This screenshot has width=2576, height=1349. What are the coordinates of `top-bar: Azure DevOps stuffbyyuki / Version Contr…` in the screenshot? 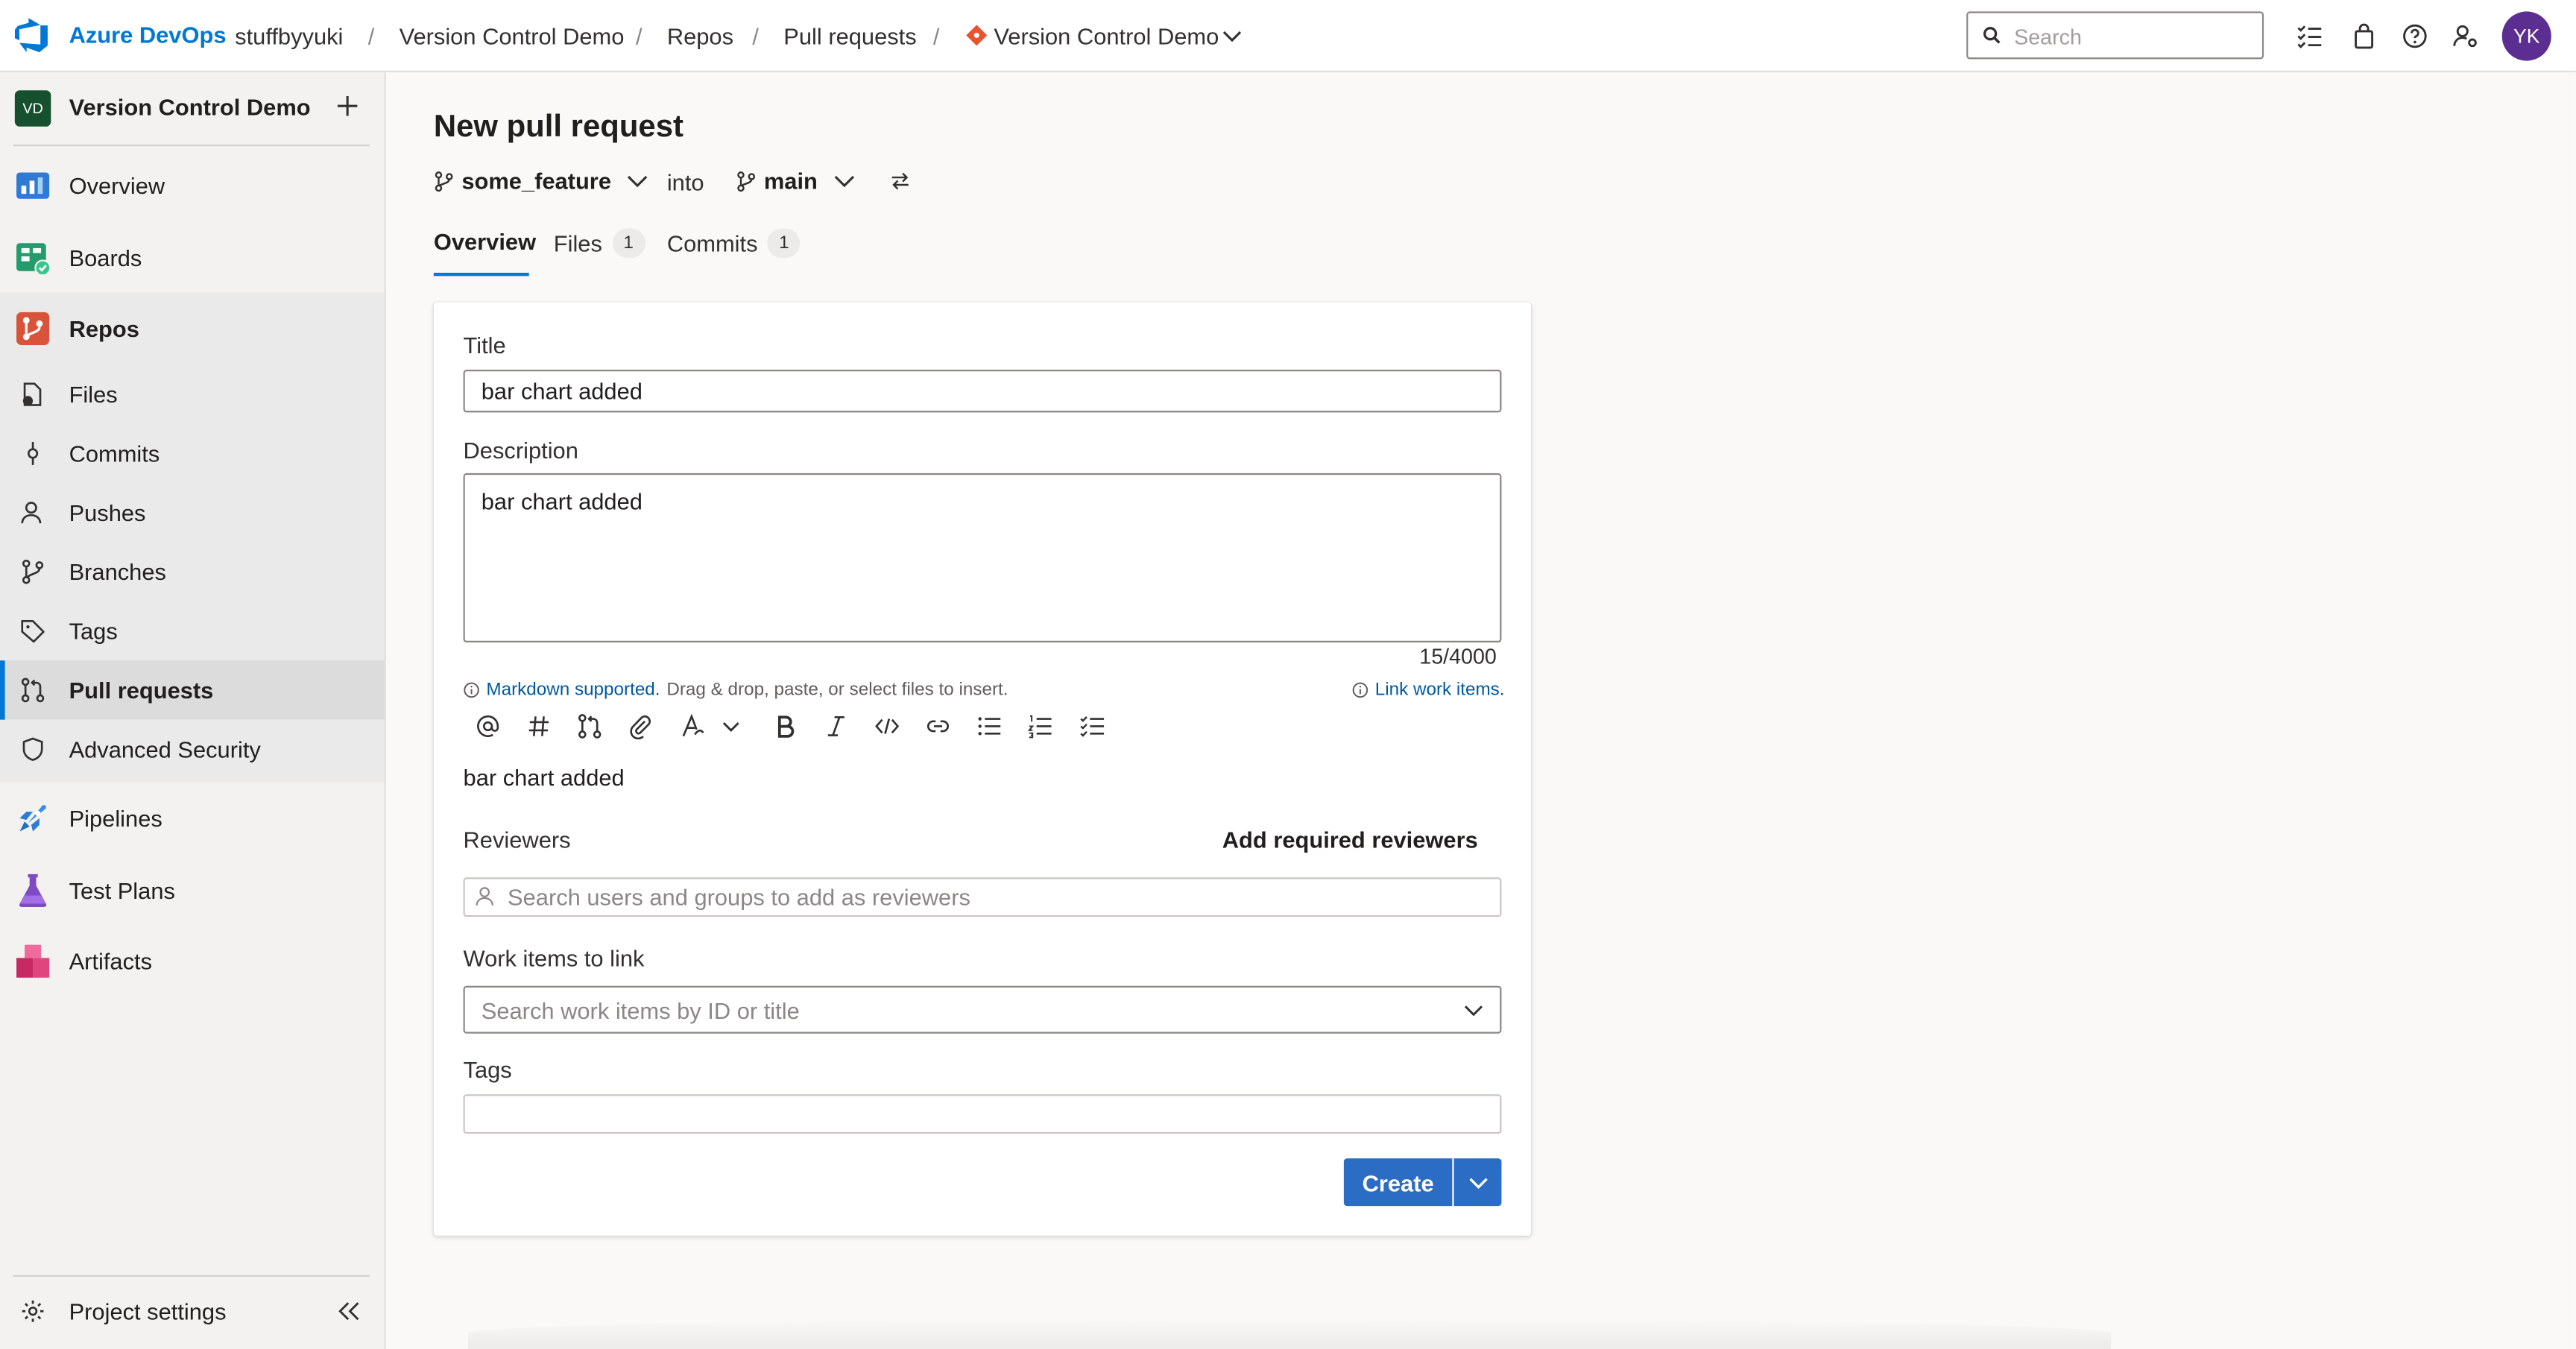 It's located at (1288, 36).